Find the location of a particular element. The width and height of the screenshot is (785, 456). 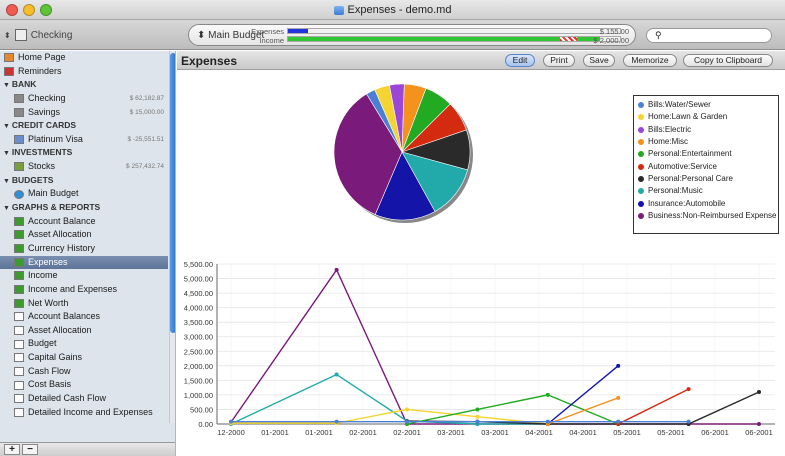

sidebar-item: Savings $ 15,000.00 is located at coordinates (84, 113).